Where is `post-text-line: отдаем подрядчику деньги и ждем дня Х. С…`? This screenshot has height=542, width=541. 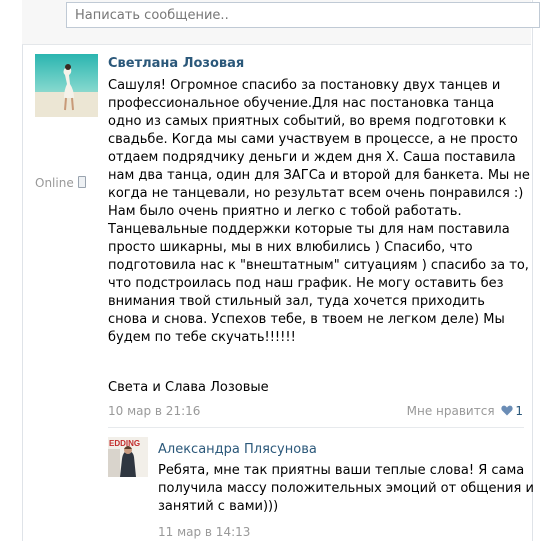 post-text-line: отдаем подрядчику деньги и ждем дня Х. С… is located at coordinates (312, 157).